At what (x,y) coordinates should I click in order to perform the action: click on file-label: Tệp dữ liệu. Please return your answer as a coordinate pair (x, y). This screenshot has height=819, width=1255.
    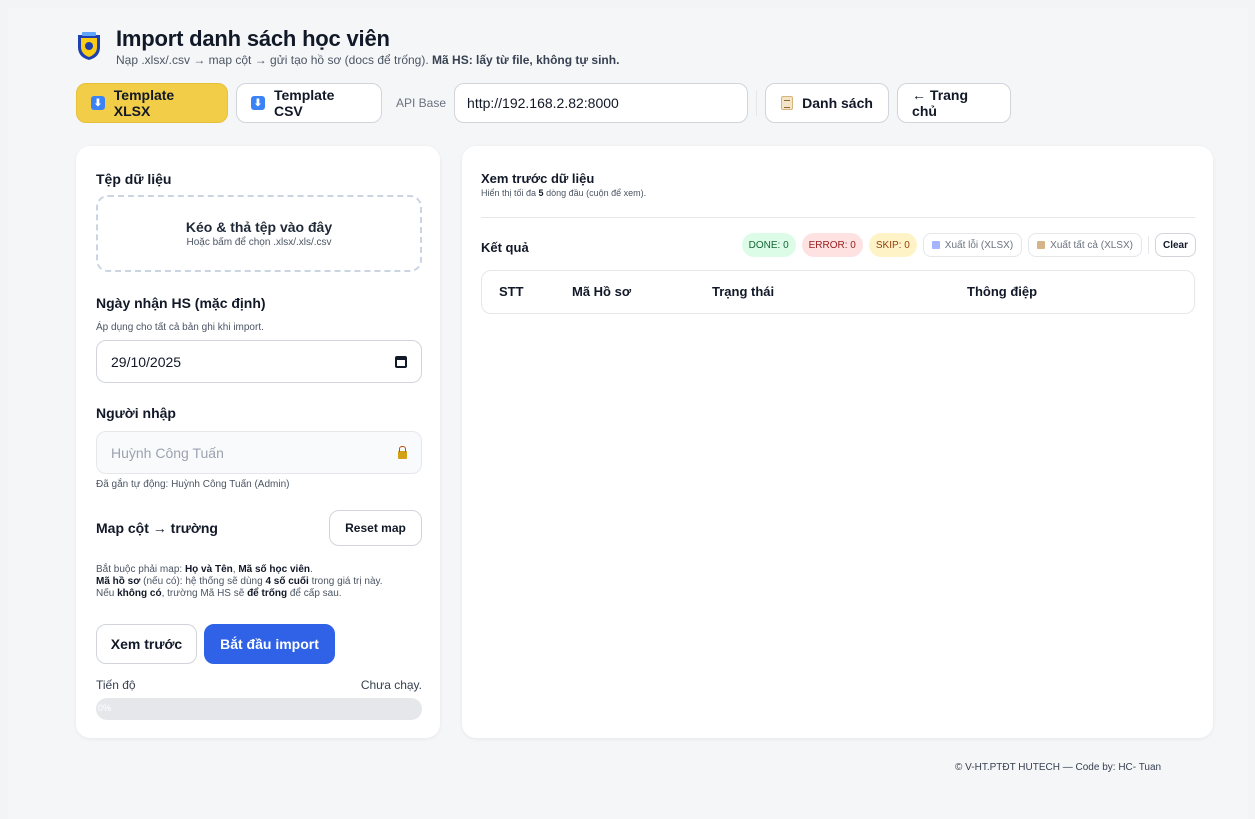
    Looking at the image, I should click on (134, 179).